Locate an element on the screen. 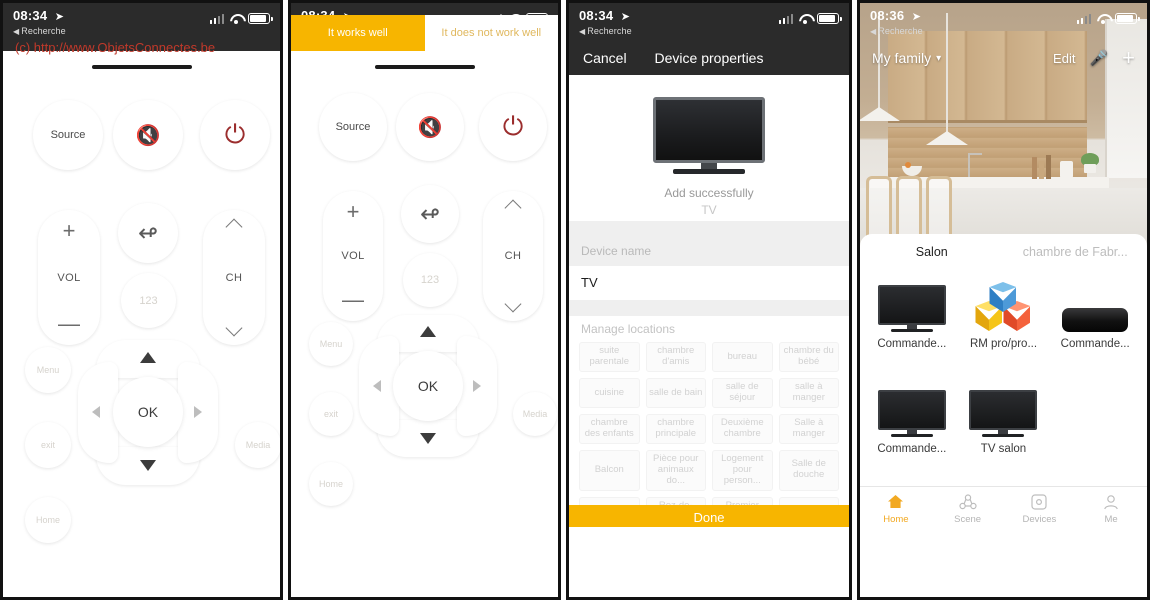  tab-me: Me is located at coordinates (1111, 508).